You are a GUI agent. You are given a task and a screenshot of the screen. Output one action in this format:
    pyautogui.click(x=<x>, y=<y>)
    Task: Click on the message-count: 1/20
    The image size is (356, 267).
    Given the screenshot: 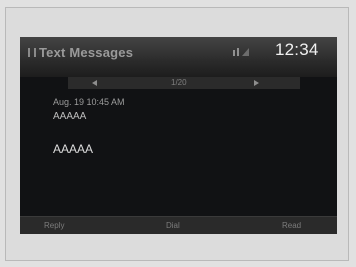 What is the action you would take?
    pyautogui.click(x=179, y=82)
    